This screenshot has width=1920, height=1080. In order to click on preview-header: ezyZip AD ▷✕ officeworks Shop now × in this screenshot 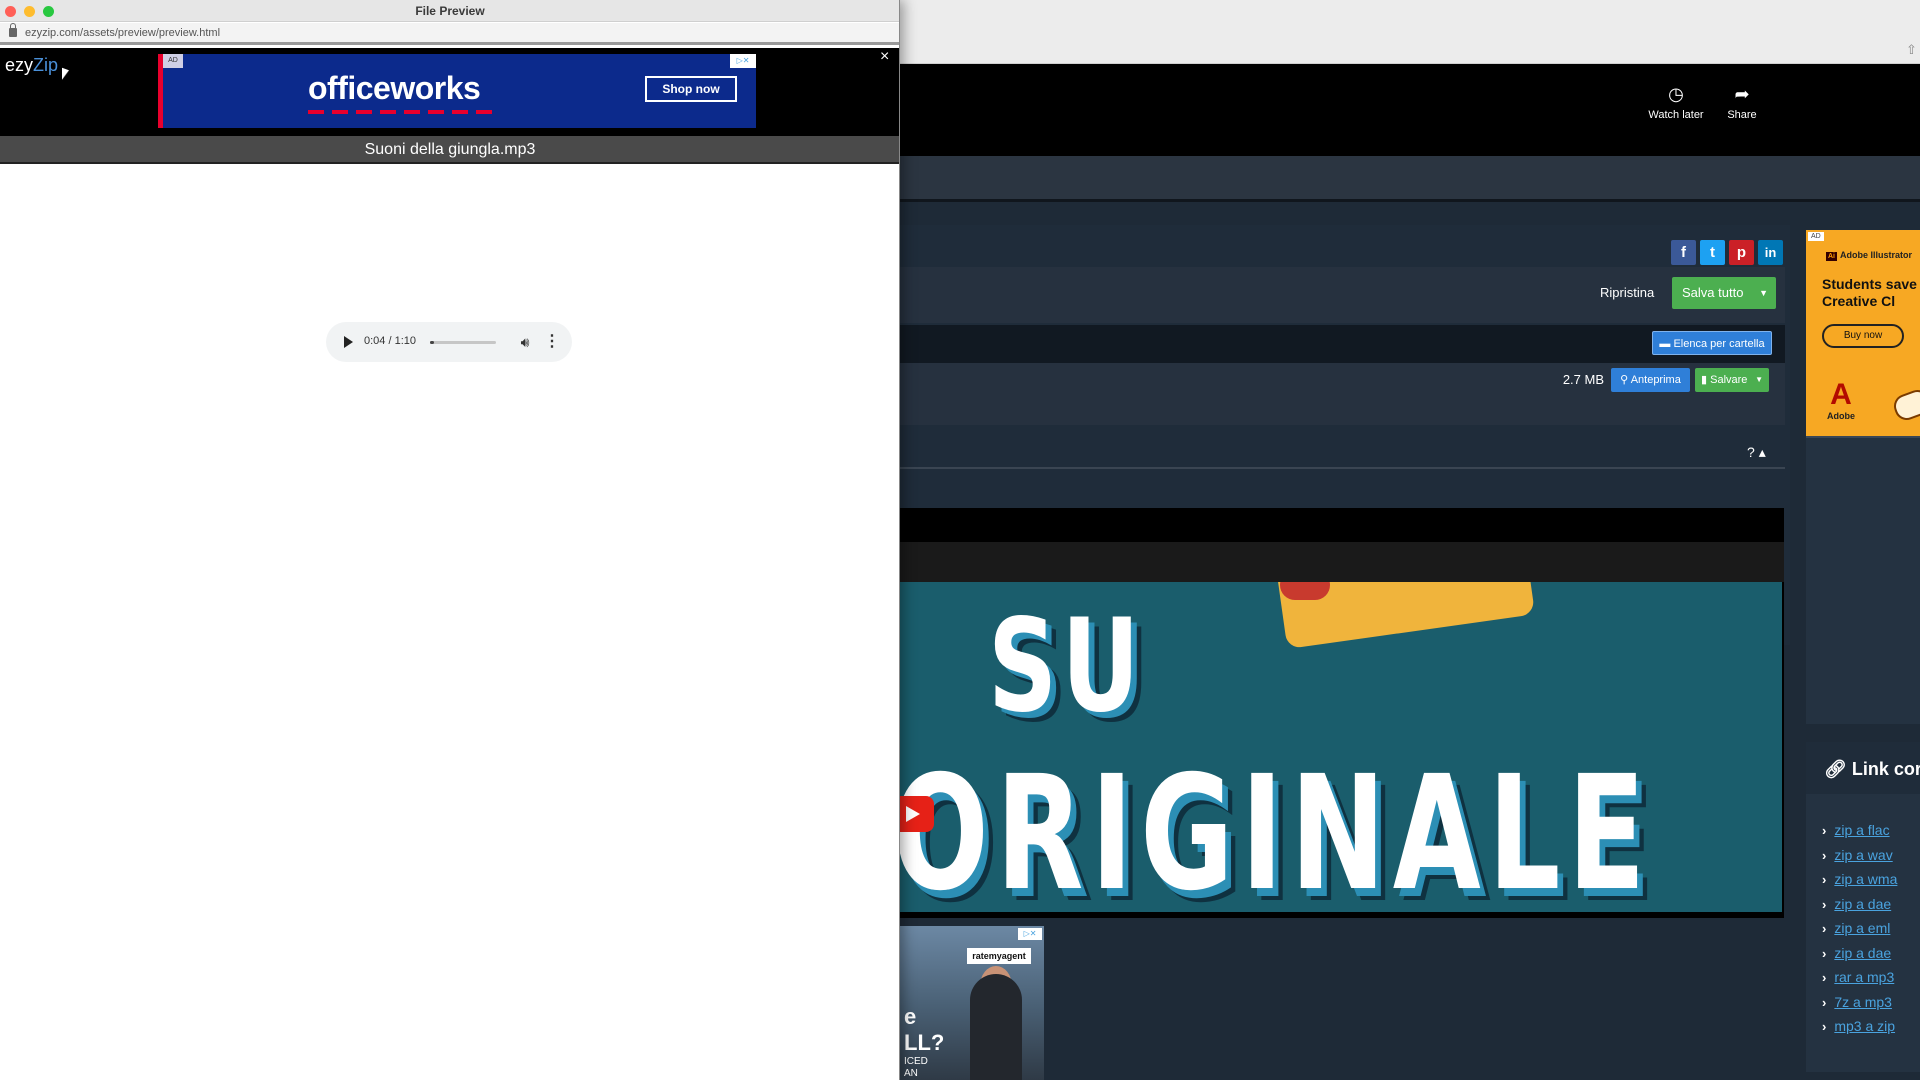, I will do `click(449, 92)`.